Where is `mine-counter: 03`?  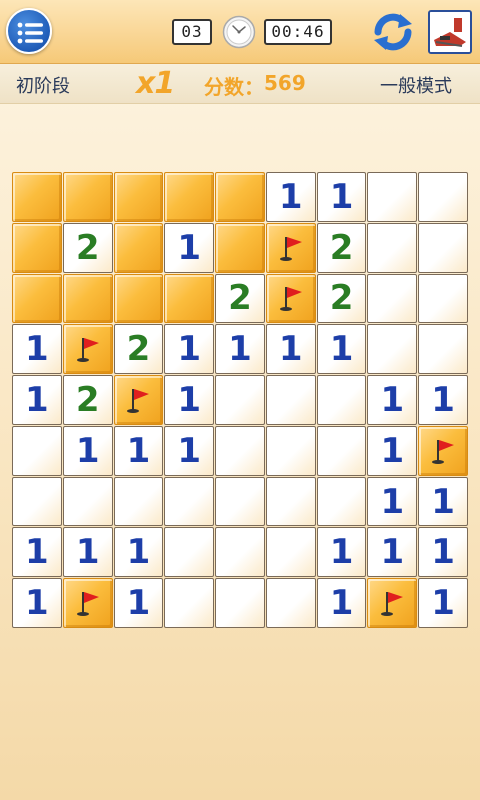
mine-counter: 03 is located at coordinates (192, 32).